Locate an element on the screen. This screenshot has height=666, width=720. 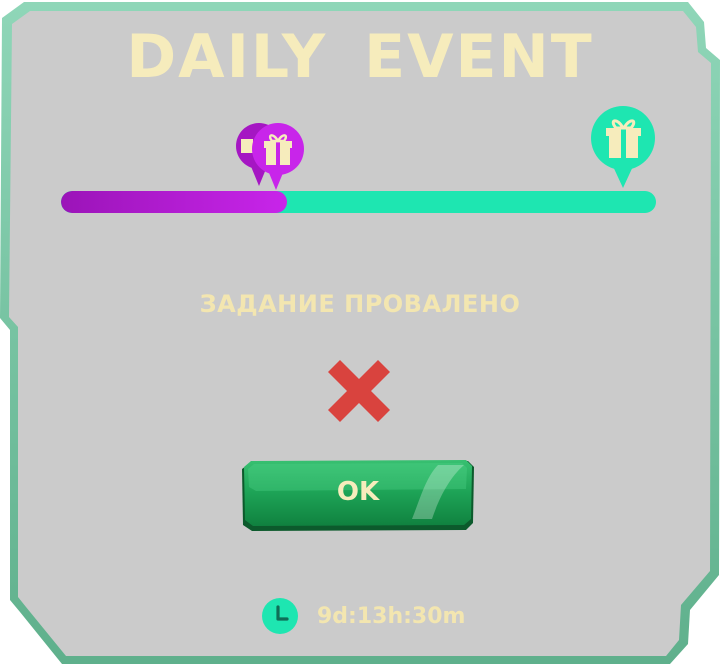
progress-bar is located at coordinates (358, 202).